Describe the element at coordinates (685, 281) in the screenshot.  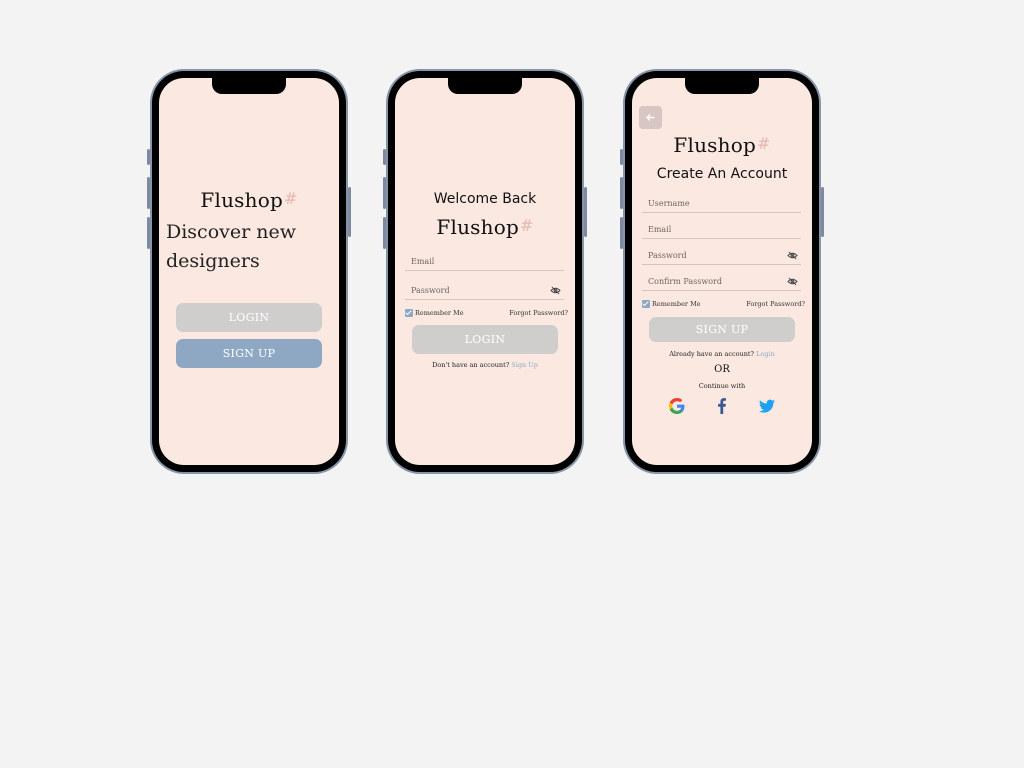
I see `confirm-password-label: Confirm Password` at that location.